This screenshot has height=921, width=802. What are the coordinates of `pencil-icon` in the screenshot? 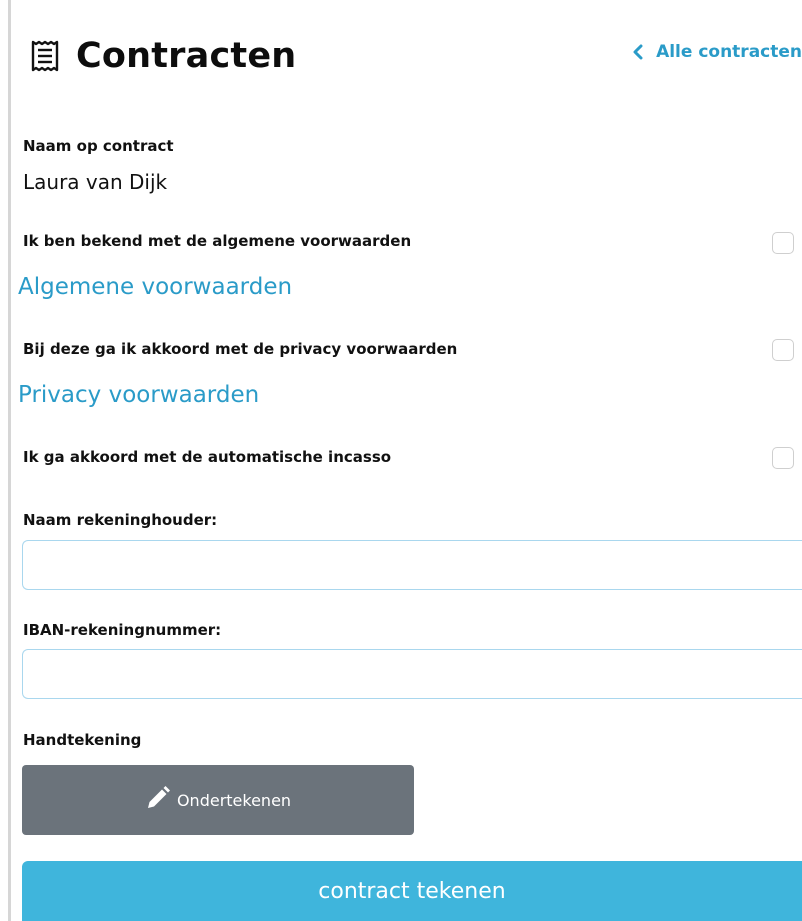 It's located at (158, 798).